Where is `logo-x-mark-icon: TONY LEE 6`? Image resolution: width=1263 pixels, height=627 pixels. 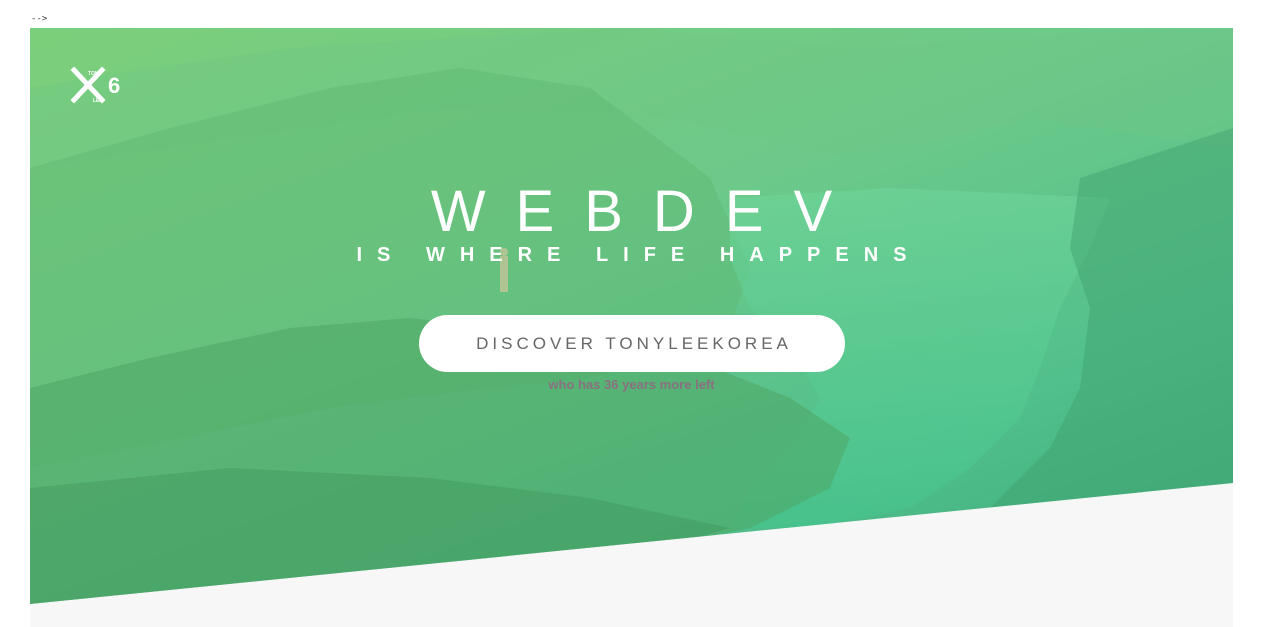
logo-x-mark-icon: TONY LEE 6 is located at coordinates (100, 85).